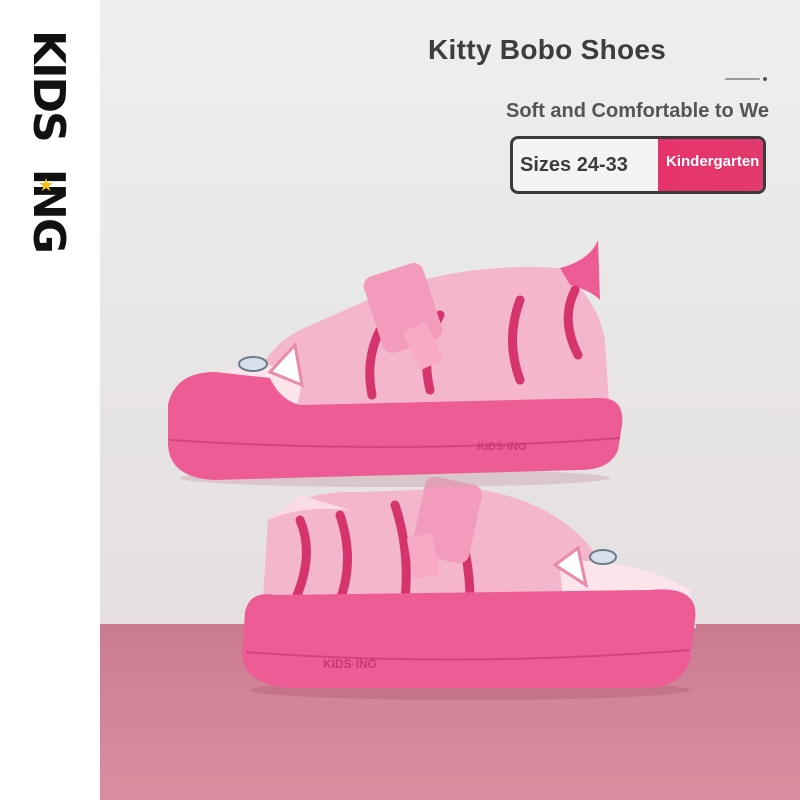  What do you see at coordinates (502, 447) in the screenshot?
I see `top-sole-imprint: KIDS·ING` at bounding box center [502, 447].